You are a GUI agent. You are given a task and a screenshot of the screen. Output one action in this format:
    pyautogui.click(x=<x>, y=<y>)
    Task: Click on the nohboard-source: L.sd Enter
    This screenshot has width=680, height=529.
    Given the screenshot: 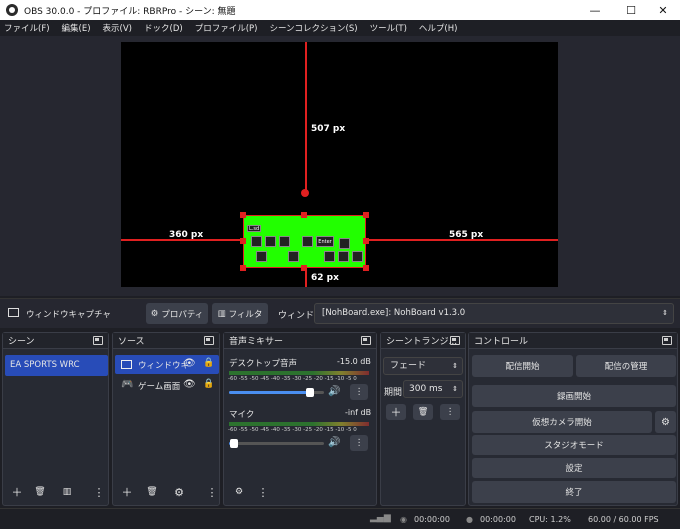 What is the action you would take?
    pyautogui.click(x=304, y=241)
    